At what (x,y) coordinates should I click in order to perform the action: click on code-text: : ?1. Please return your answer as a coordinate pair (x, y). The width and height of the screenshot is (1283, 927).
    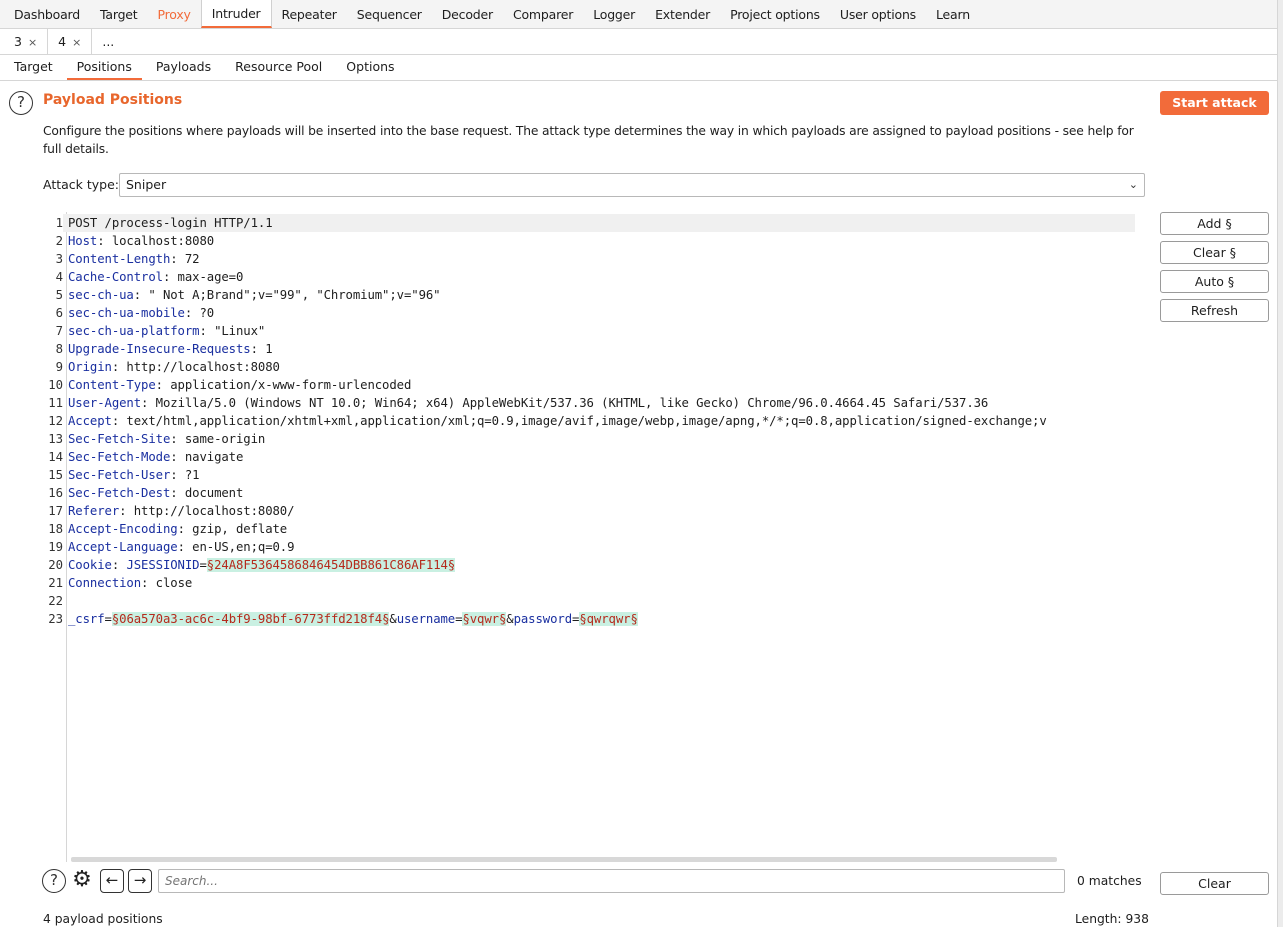
    Looking at the image, I should click on (185, 475).